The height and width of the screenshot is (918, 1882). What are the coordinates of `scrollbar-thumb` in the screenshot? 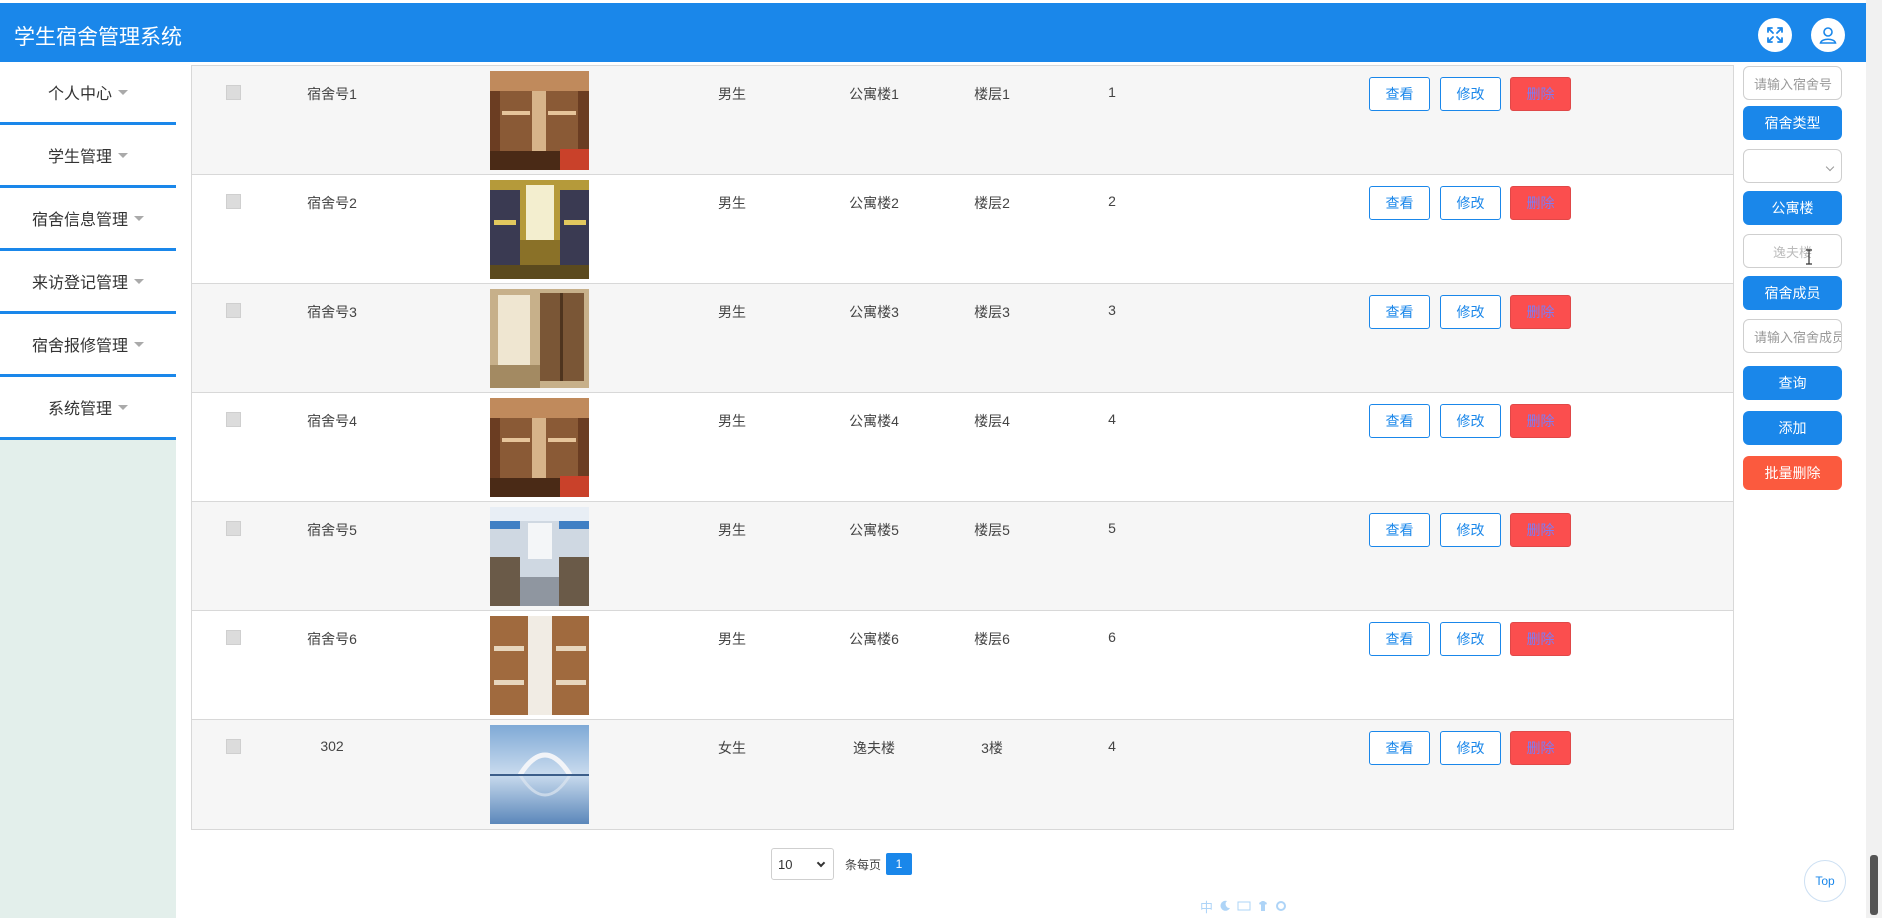 It's located at (1874, 885).